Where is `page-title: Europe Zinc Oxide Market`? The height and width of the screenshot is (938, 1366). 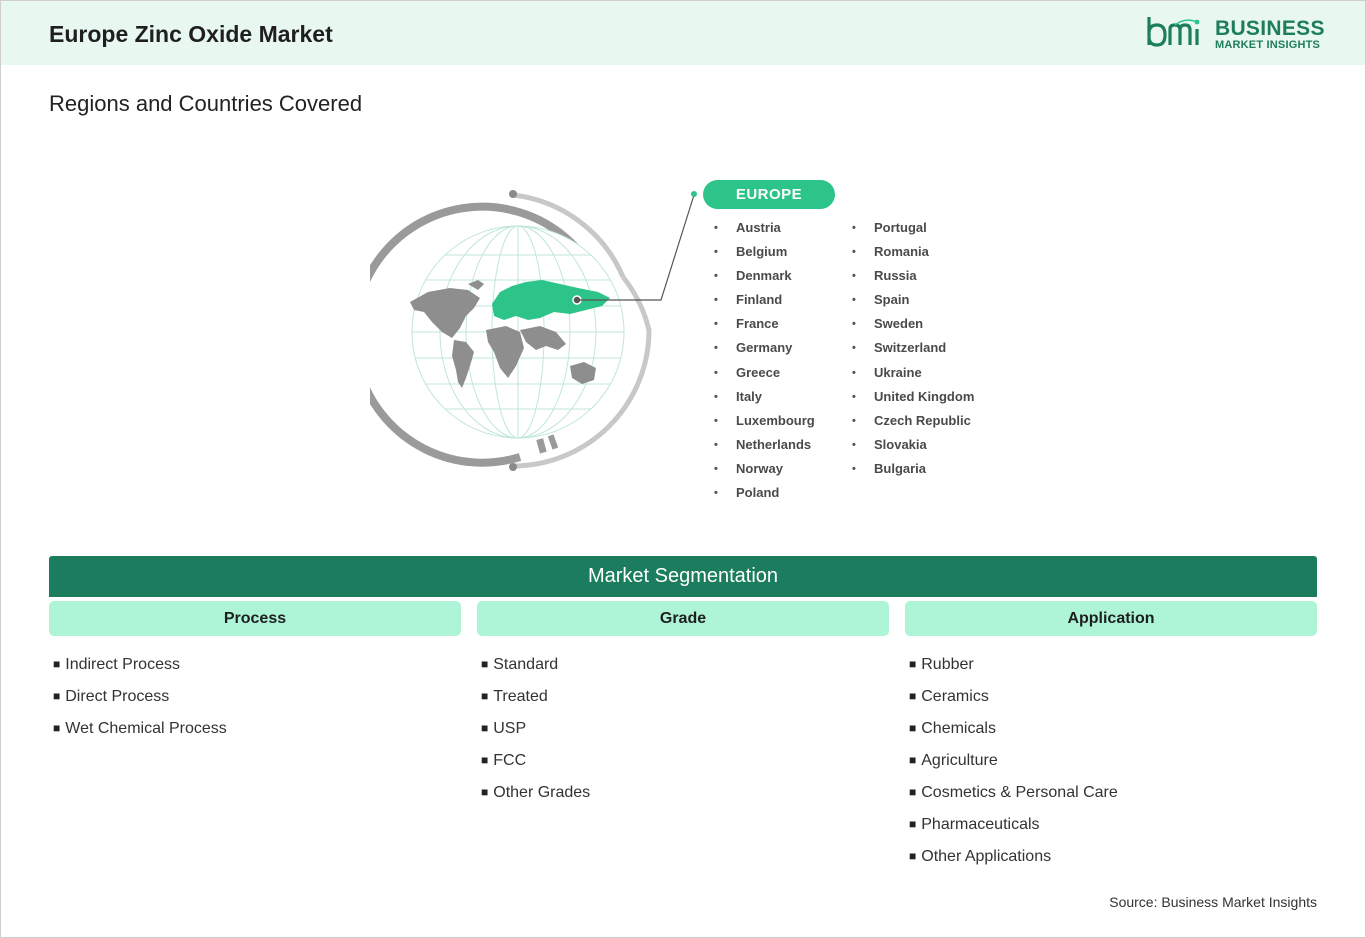 page-title: Europe Zinc Oxide Market is located at coordinates (191, 34).